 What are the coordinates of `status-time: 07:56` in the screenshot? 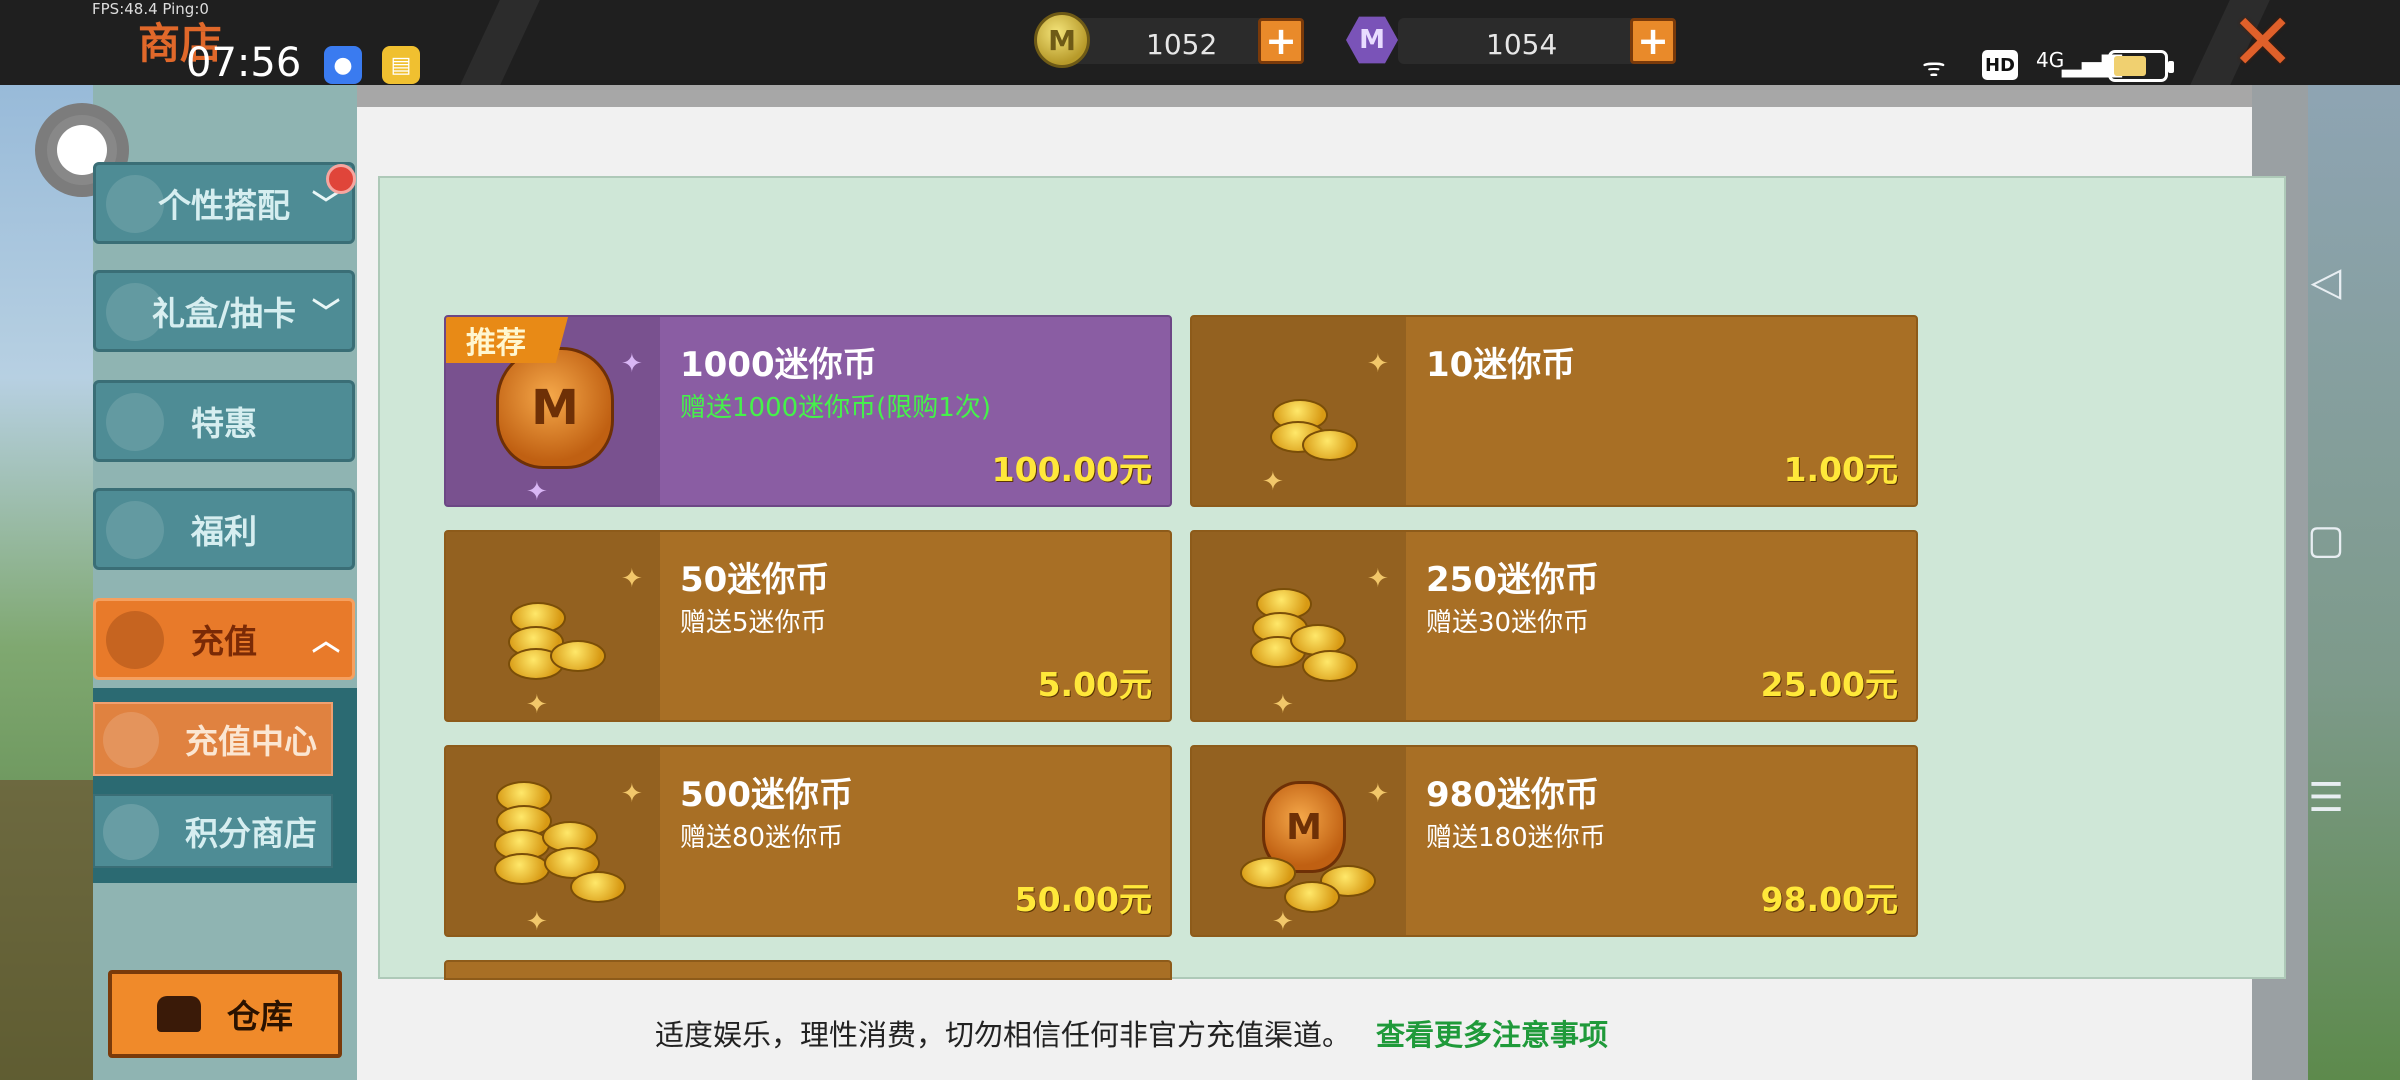 It's located at (244, 63).